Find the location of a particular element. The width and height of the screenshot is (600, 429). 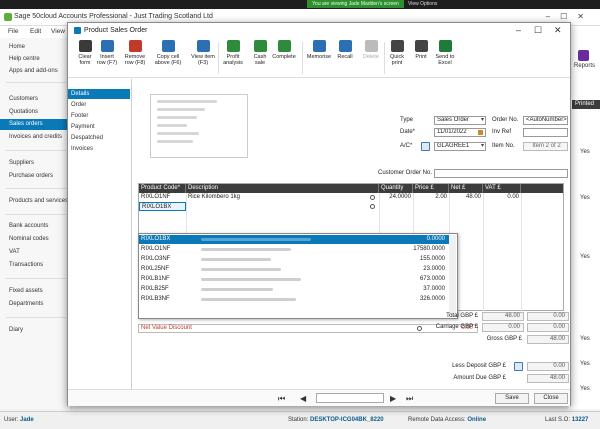

sidebar-item-quotations: Quotations is located at coordinates (36, 112).